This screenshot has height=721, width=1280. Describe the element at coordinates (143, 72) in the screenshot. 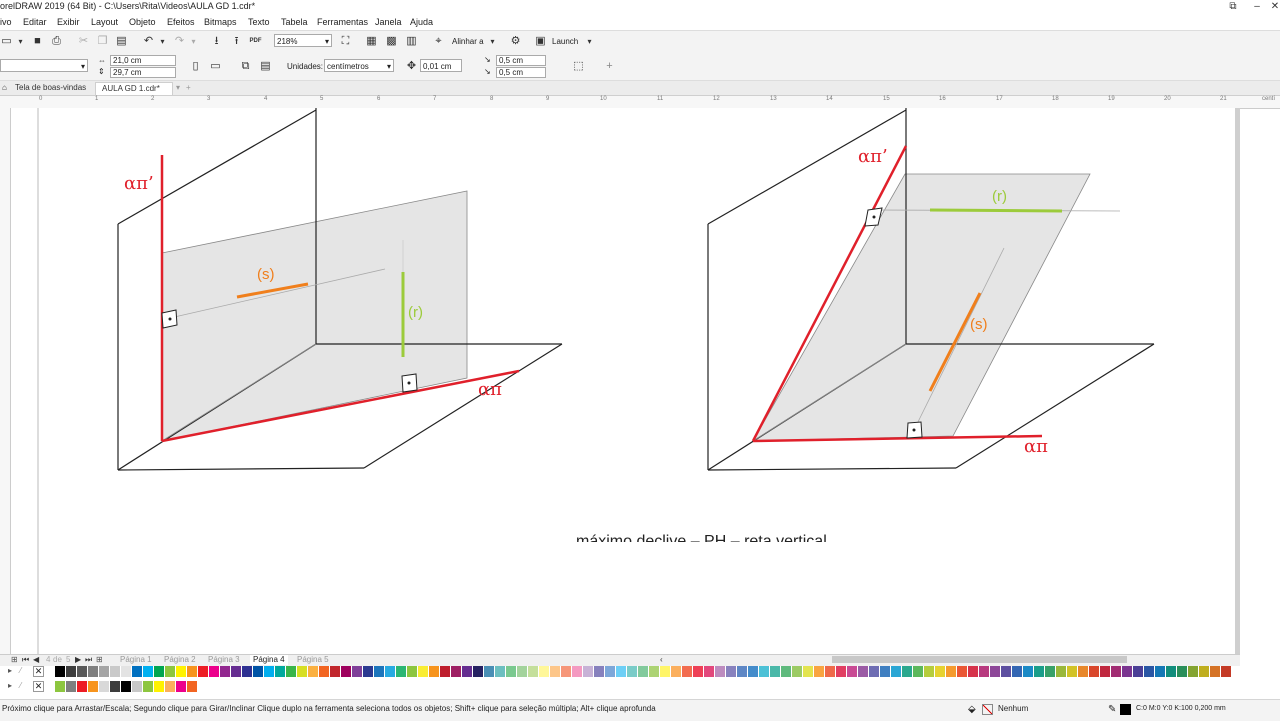

I see `page-height-field: 29,7 cm` at that location.